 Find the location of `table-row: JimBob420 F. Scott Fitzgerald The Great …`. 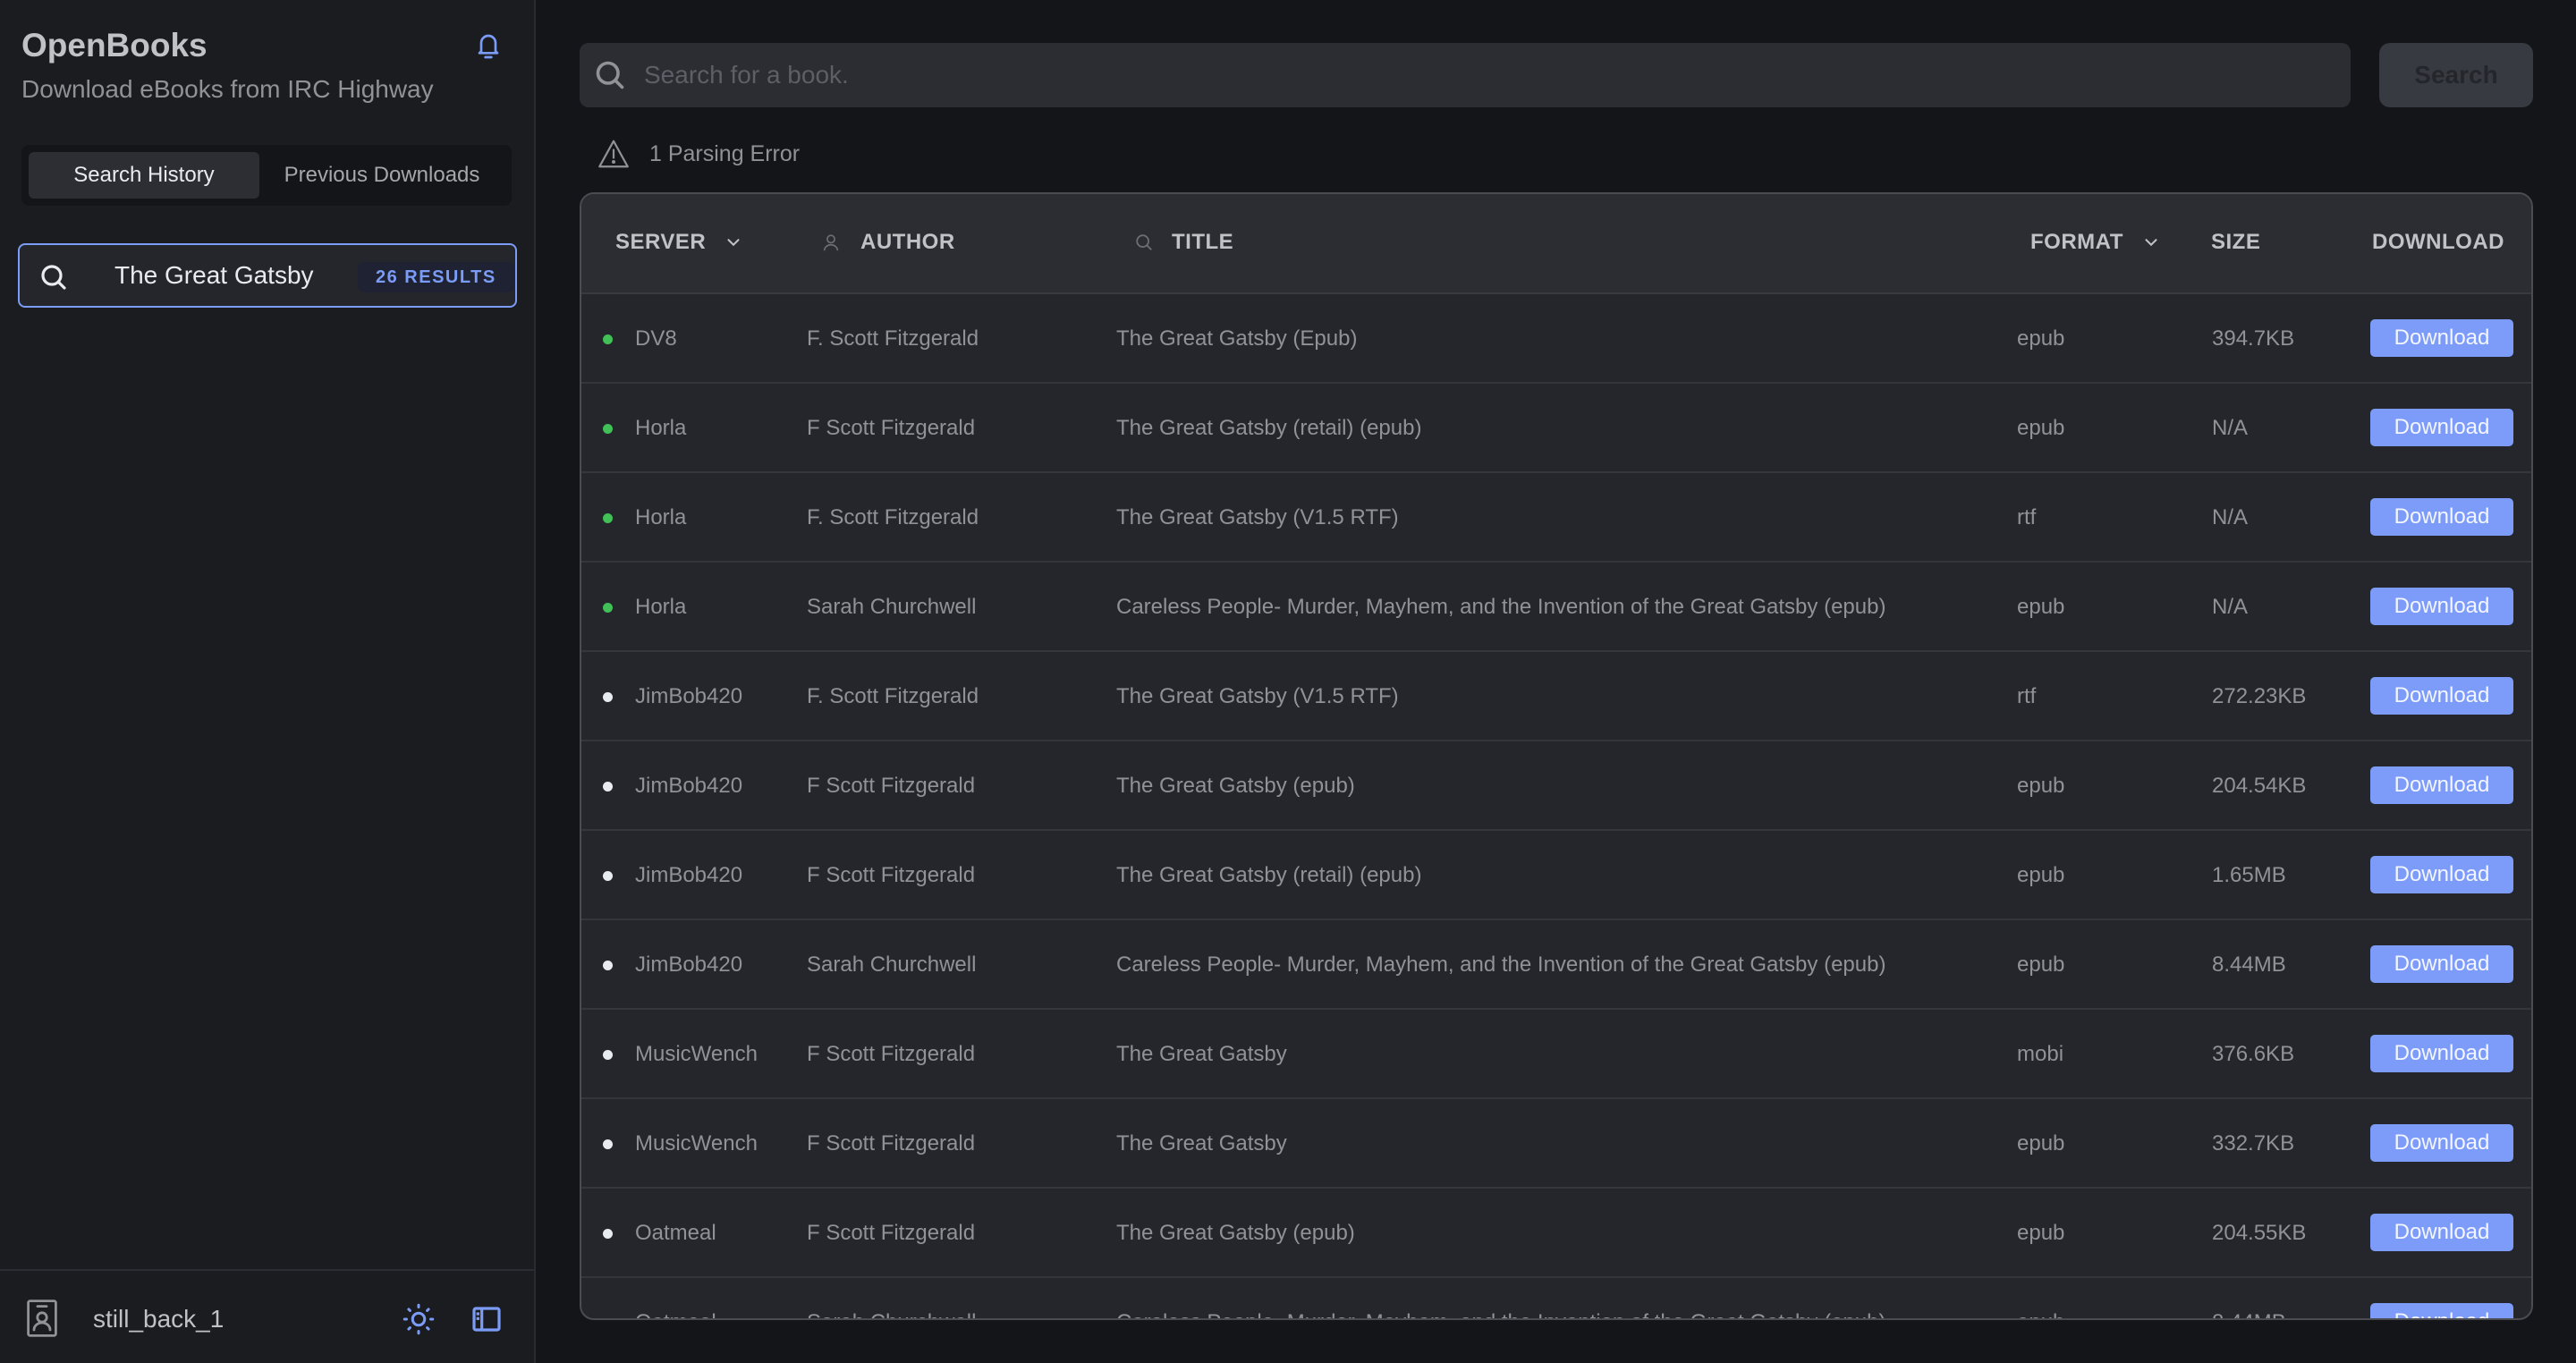

table-row: JimBob420 F. Scott Fitzgerald The Great … is located at coordinates (1556, 697).